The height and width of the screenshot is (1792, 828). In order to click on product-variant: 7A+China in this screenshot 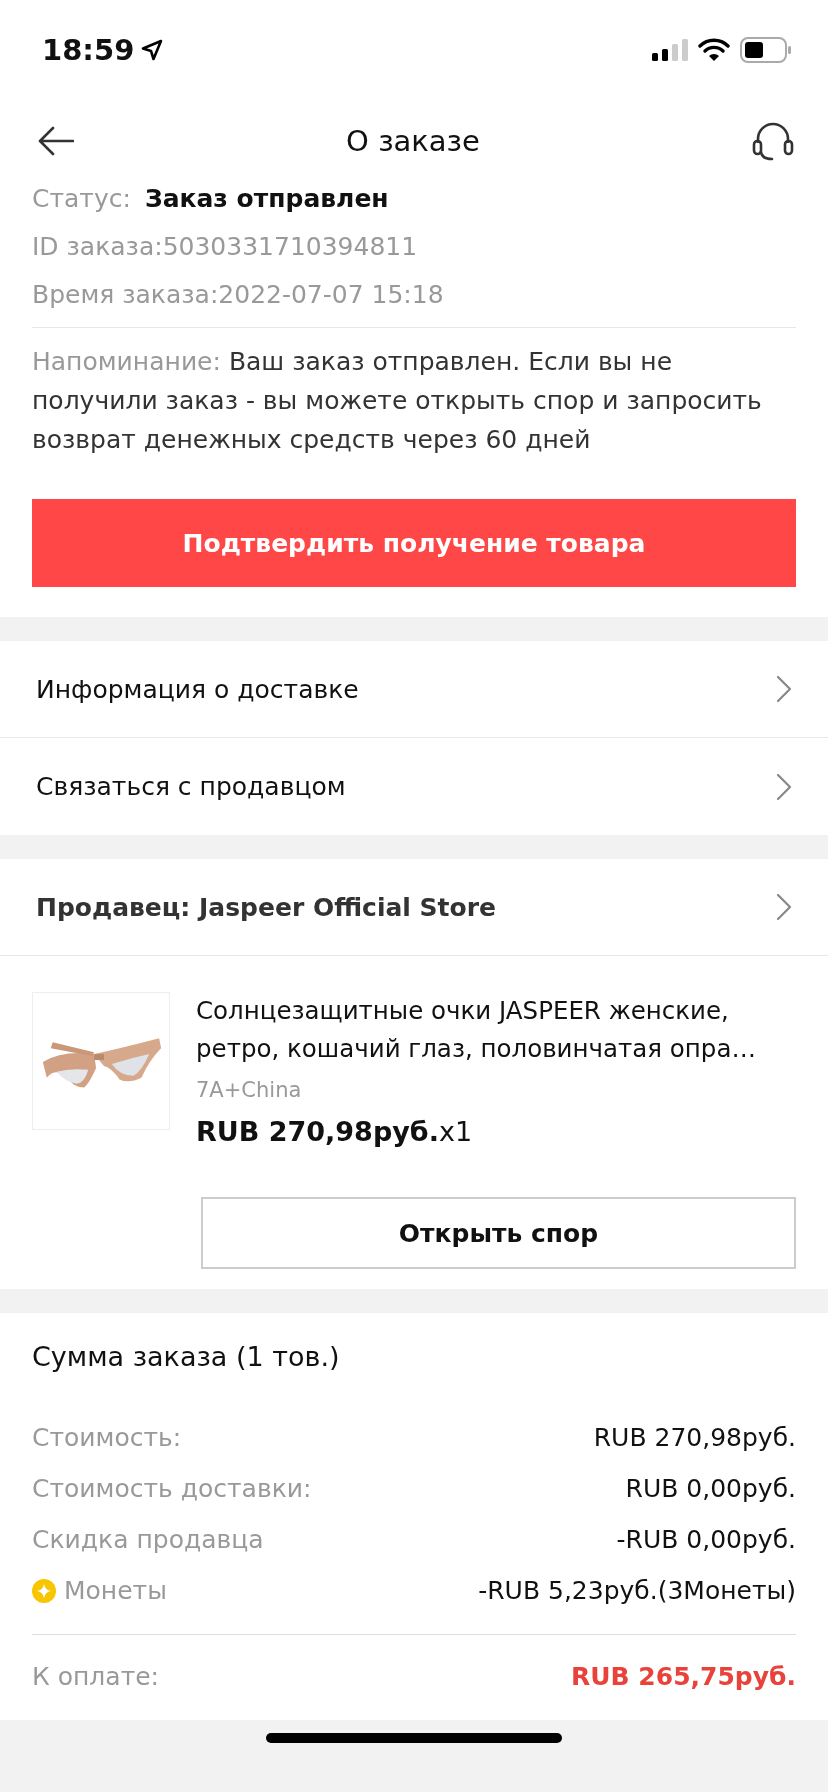, I will do `click(249, 1090)`.